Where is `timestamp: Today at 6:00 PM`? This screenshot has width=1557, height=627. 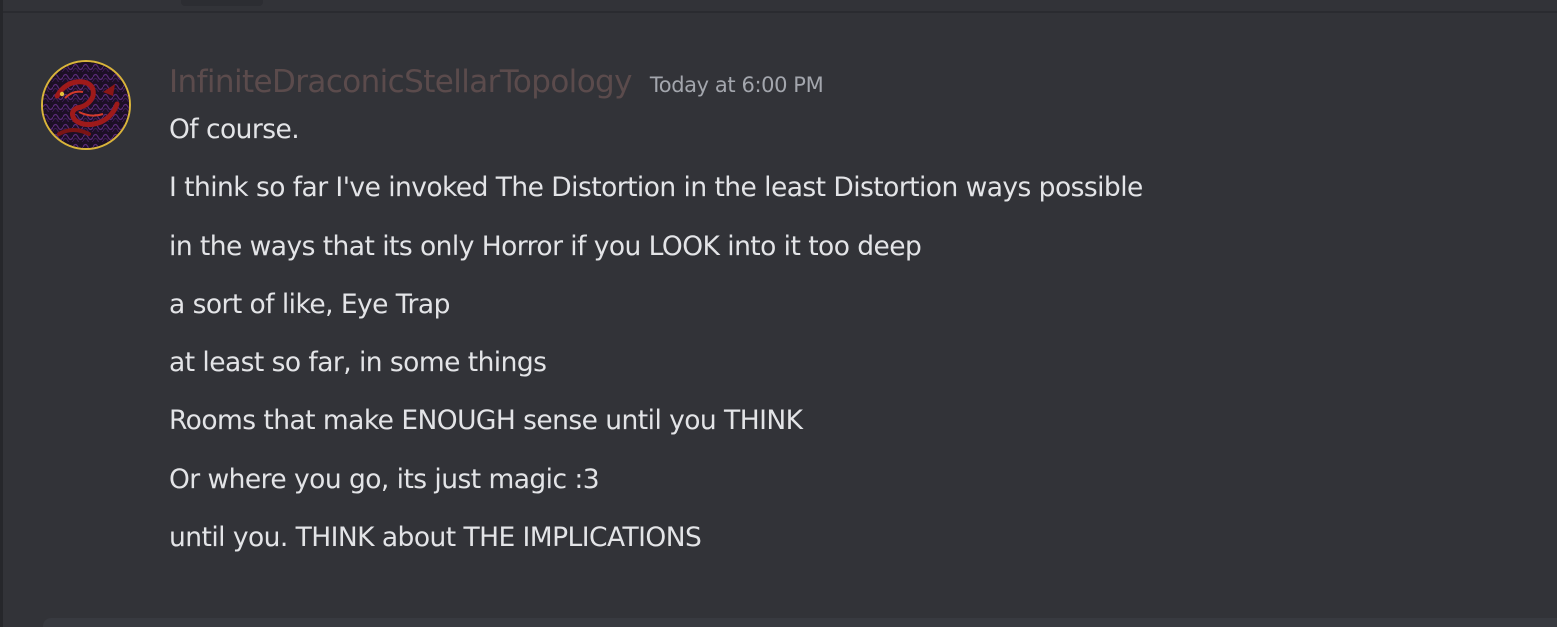
timestamp: Today at 6:00 PM is located at coordinates (737, 85).